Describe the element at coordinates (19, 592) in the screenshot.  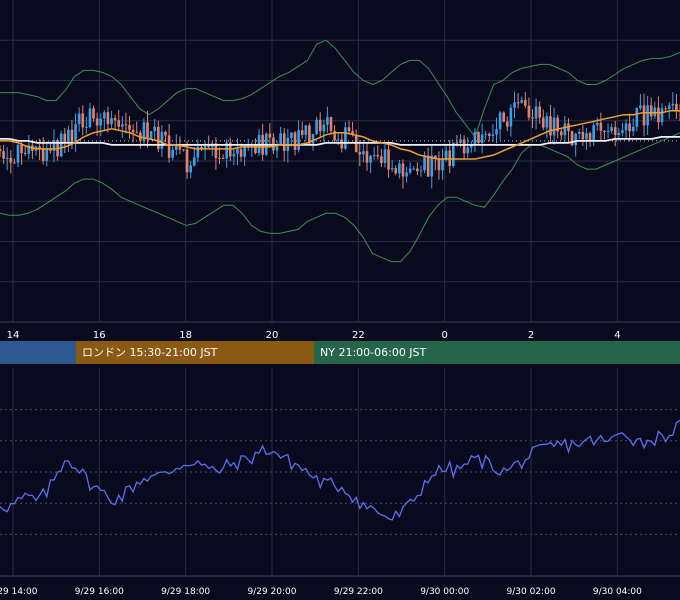
I see `oscillator-x-tick-label: 9/29 14:00` at that location.